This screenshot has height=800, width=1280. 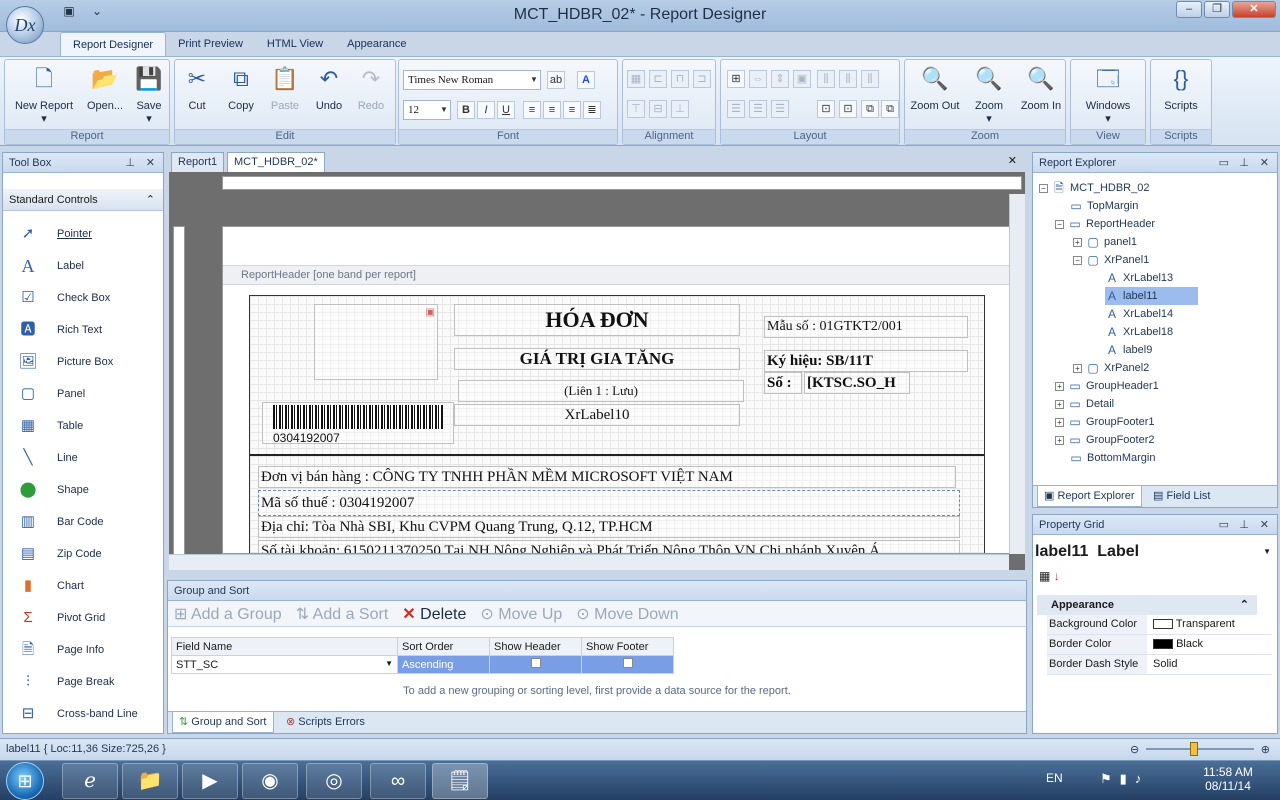 What do you see at coordinates (702, 79) in the screenshot?
I see `align-rights-button: ⊐` at bounding box center [702, 79].